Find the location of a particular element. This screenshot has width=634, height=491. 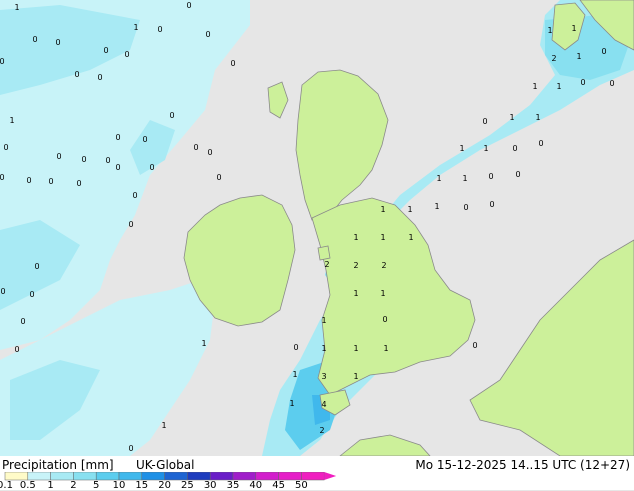

isle-of-man is located at coordinates (324, 253).